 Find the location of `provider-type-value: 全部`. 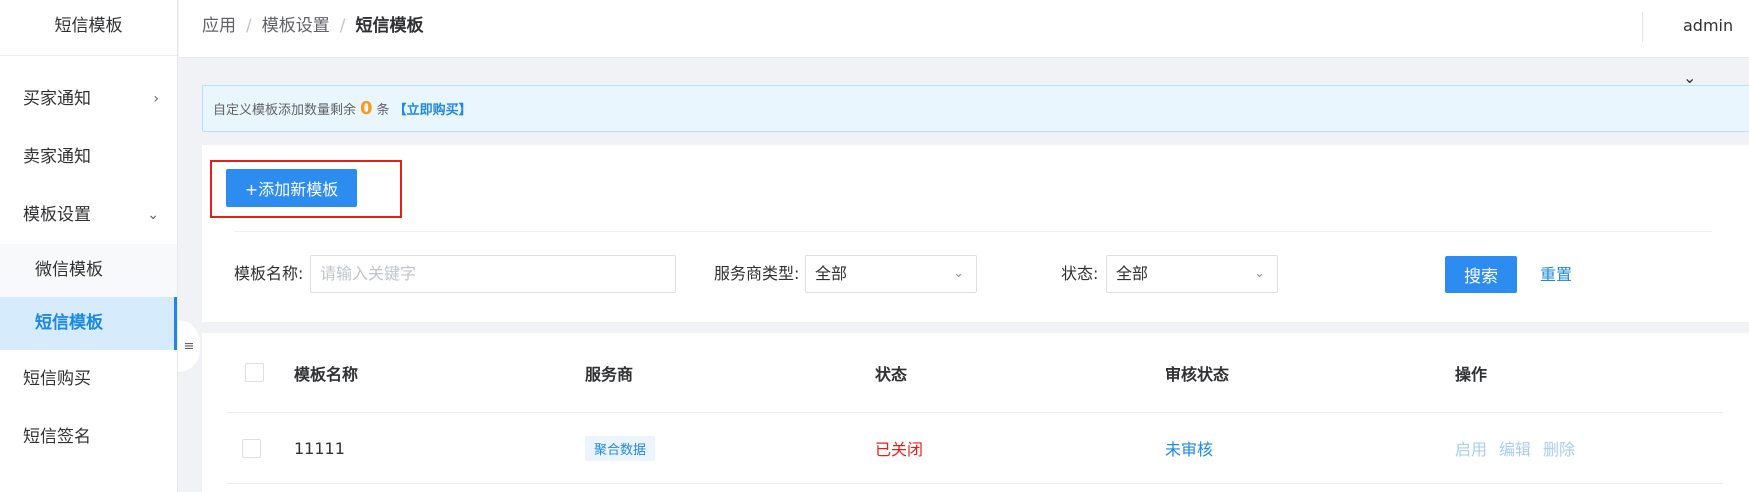

provider-type-value: 全部 is located at coordinates (831, 273).